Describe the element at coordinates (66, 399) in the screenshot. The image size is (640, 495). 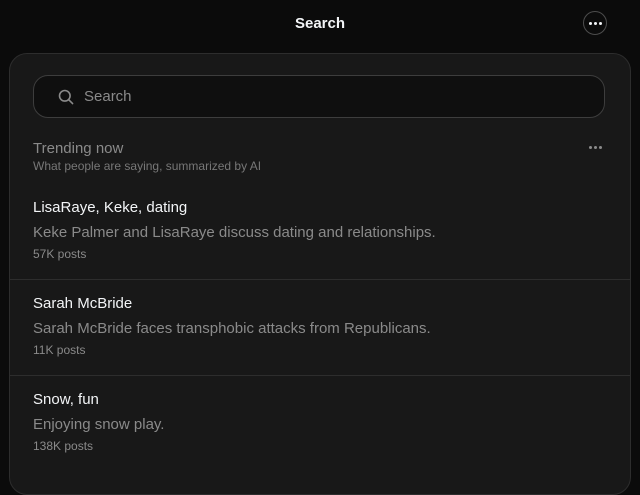
I see `trending-item-title: Snow, fun` at that location.